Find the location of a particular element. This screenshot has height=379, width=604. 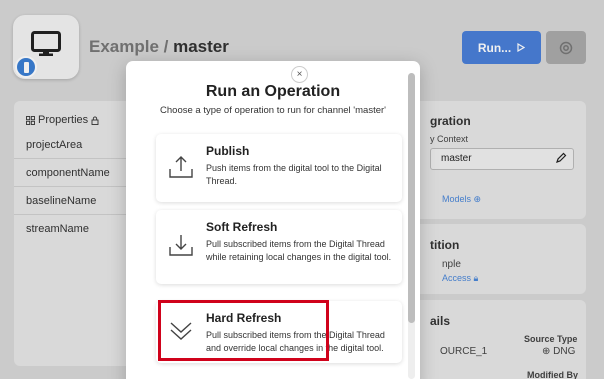

scrollbar-thumb is located at coordinates (411, 198).